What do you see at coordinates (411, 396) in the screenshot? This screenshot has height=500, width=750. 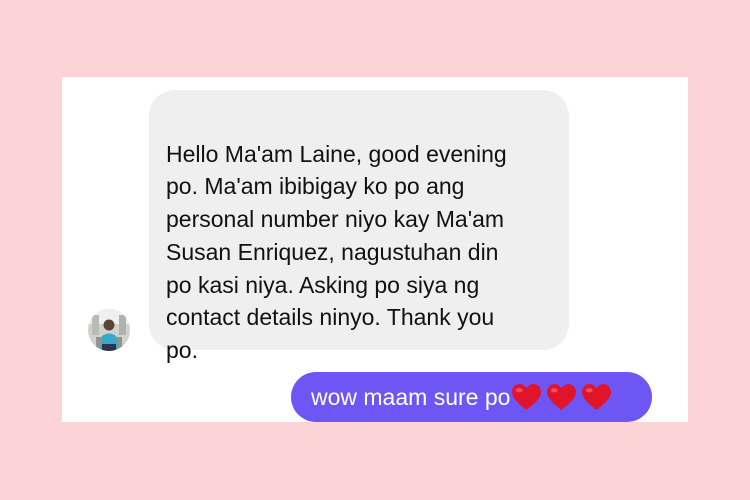 I see `outgoing-message-text: wow maam sure po` at bounding box center [411, 396].